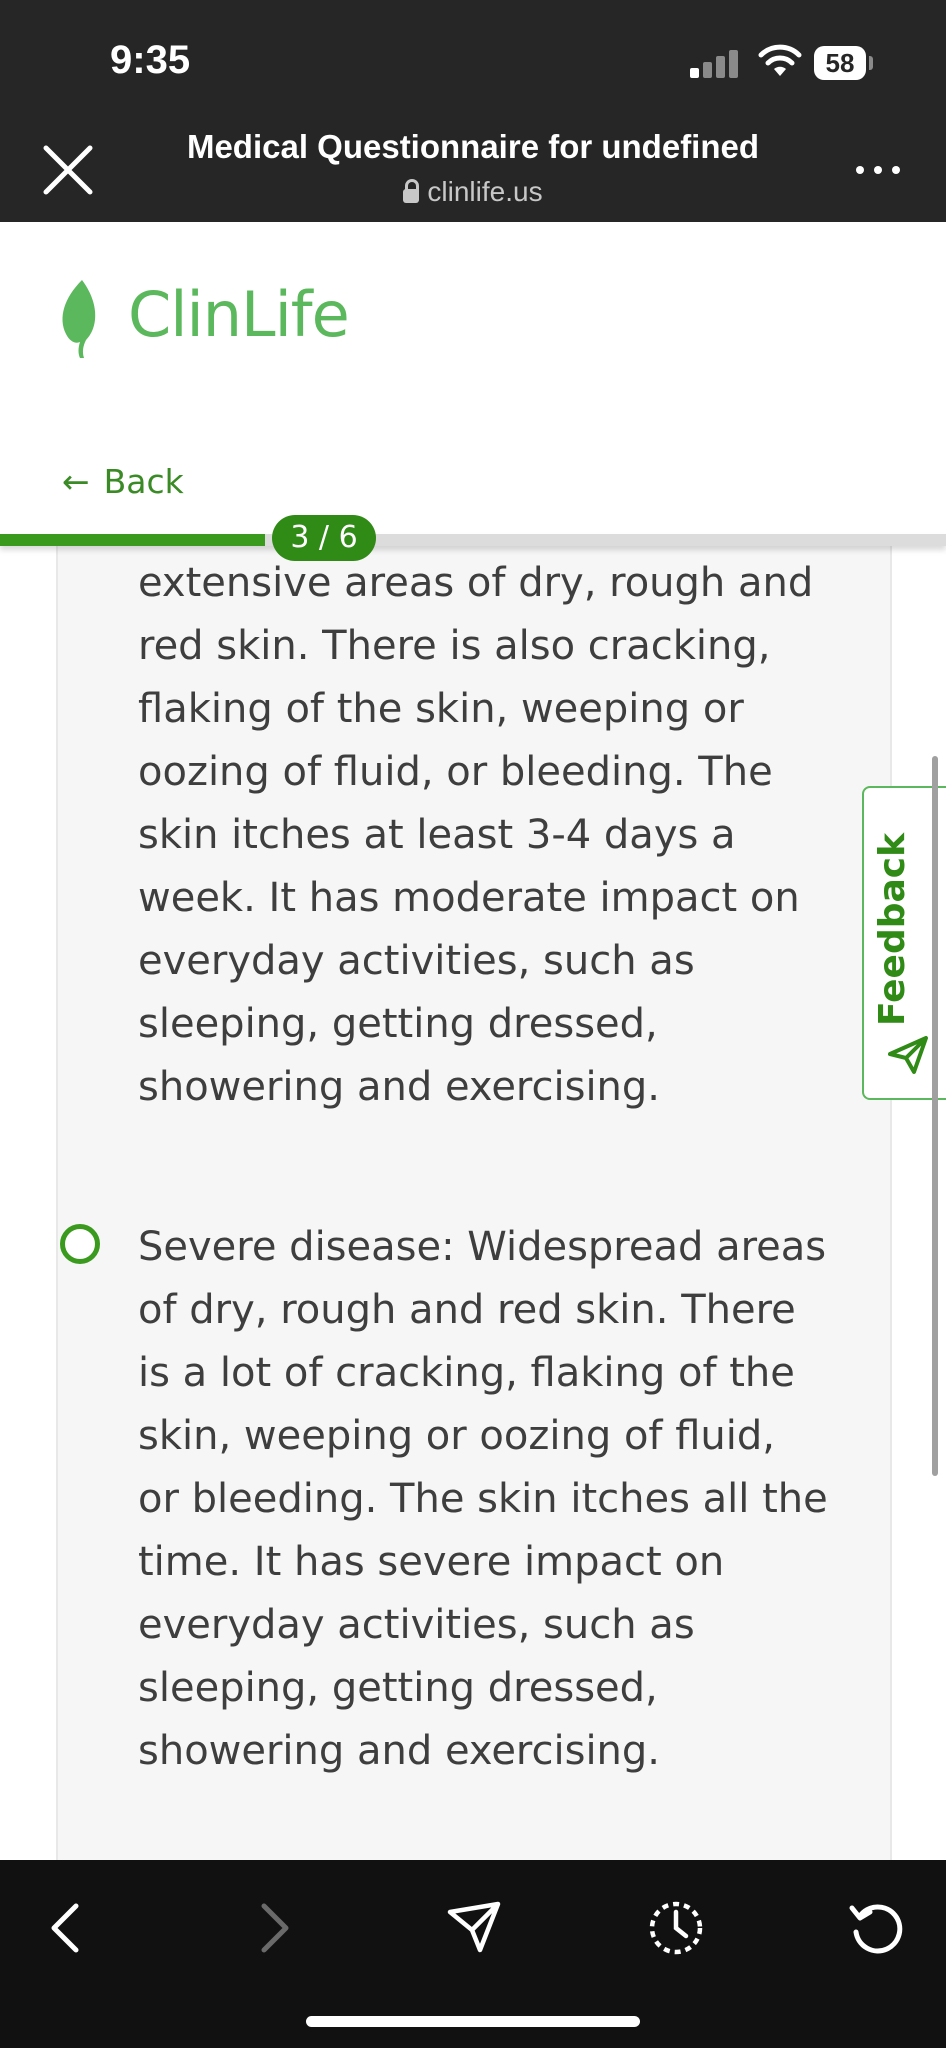  Describe the element at coordinates (239, 314) in the screenshot. I see `logo-text: ClinLife` at that location.